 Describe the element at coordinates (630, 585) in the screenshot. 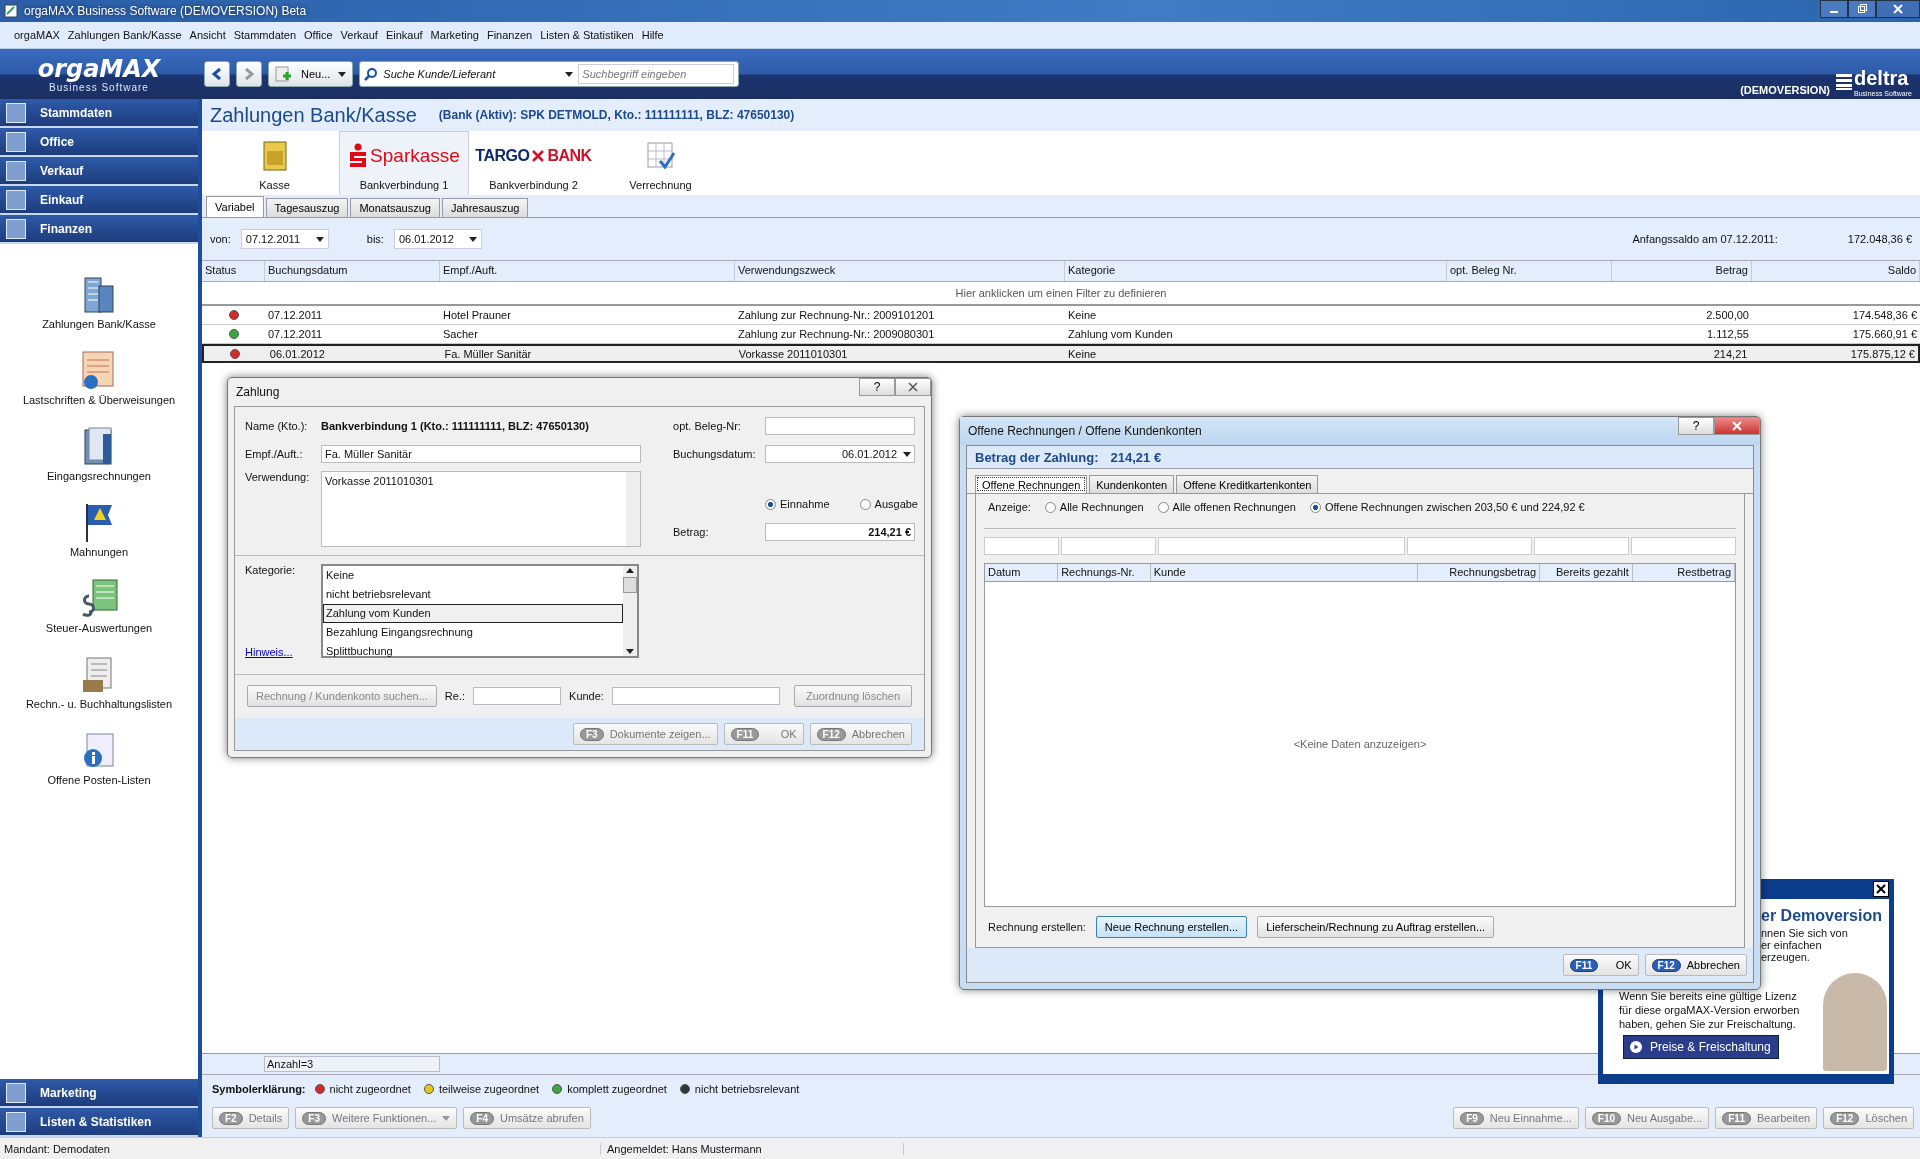

I see `scroll-thumb` at that location.